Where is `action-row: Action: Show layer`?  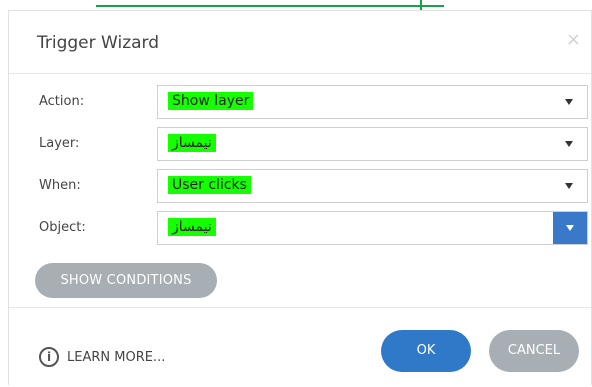
action-row: Action: Show layer is located at coordinates (300, 103).